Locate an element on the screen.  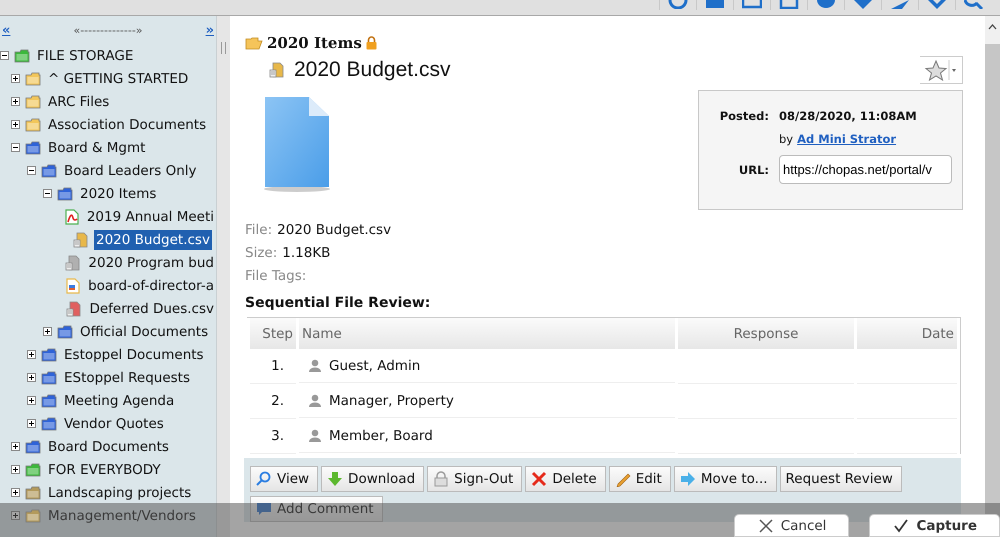
splitter-handle is located at coordinates (223, 48).